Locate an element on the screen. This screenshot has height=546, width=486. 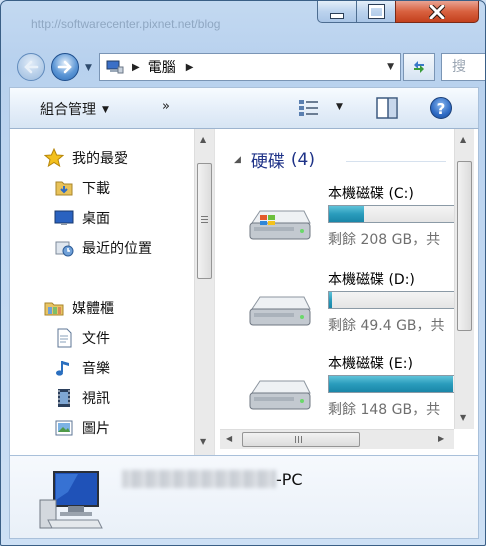
maximize-icon is located at coordinates (376, 11).